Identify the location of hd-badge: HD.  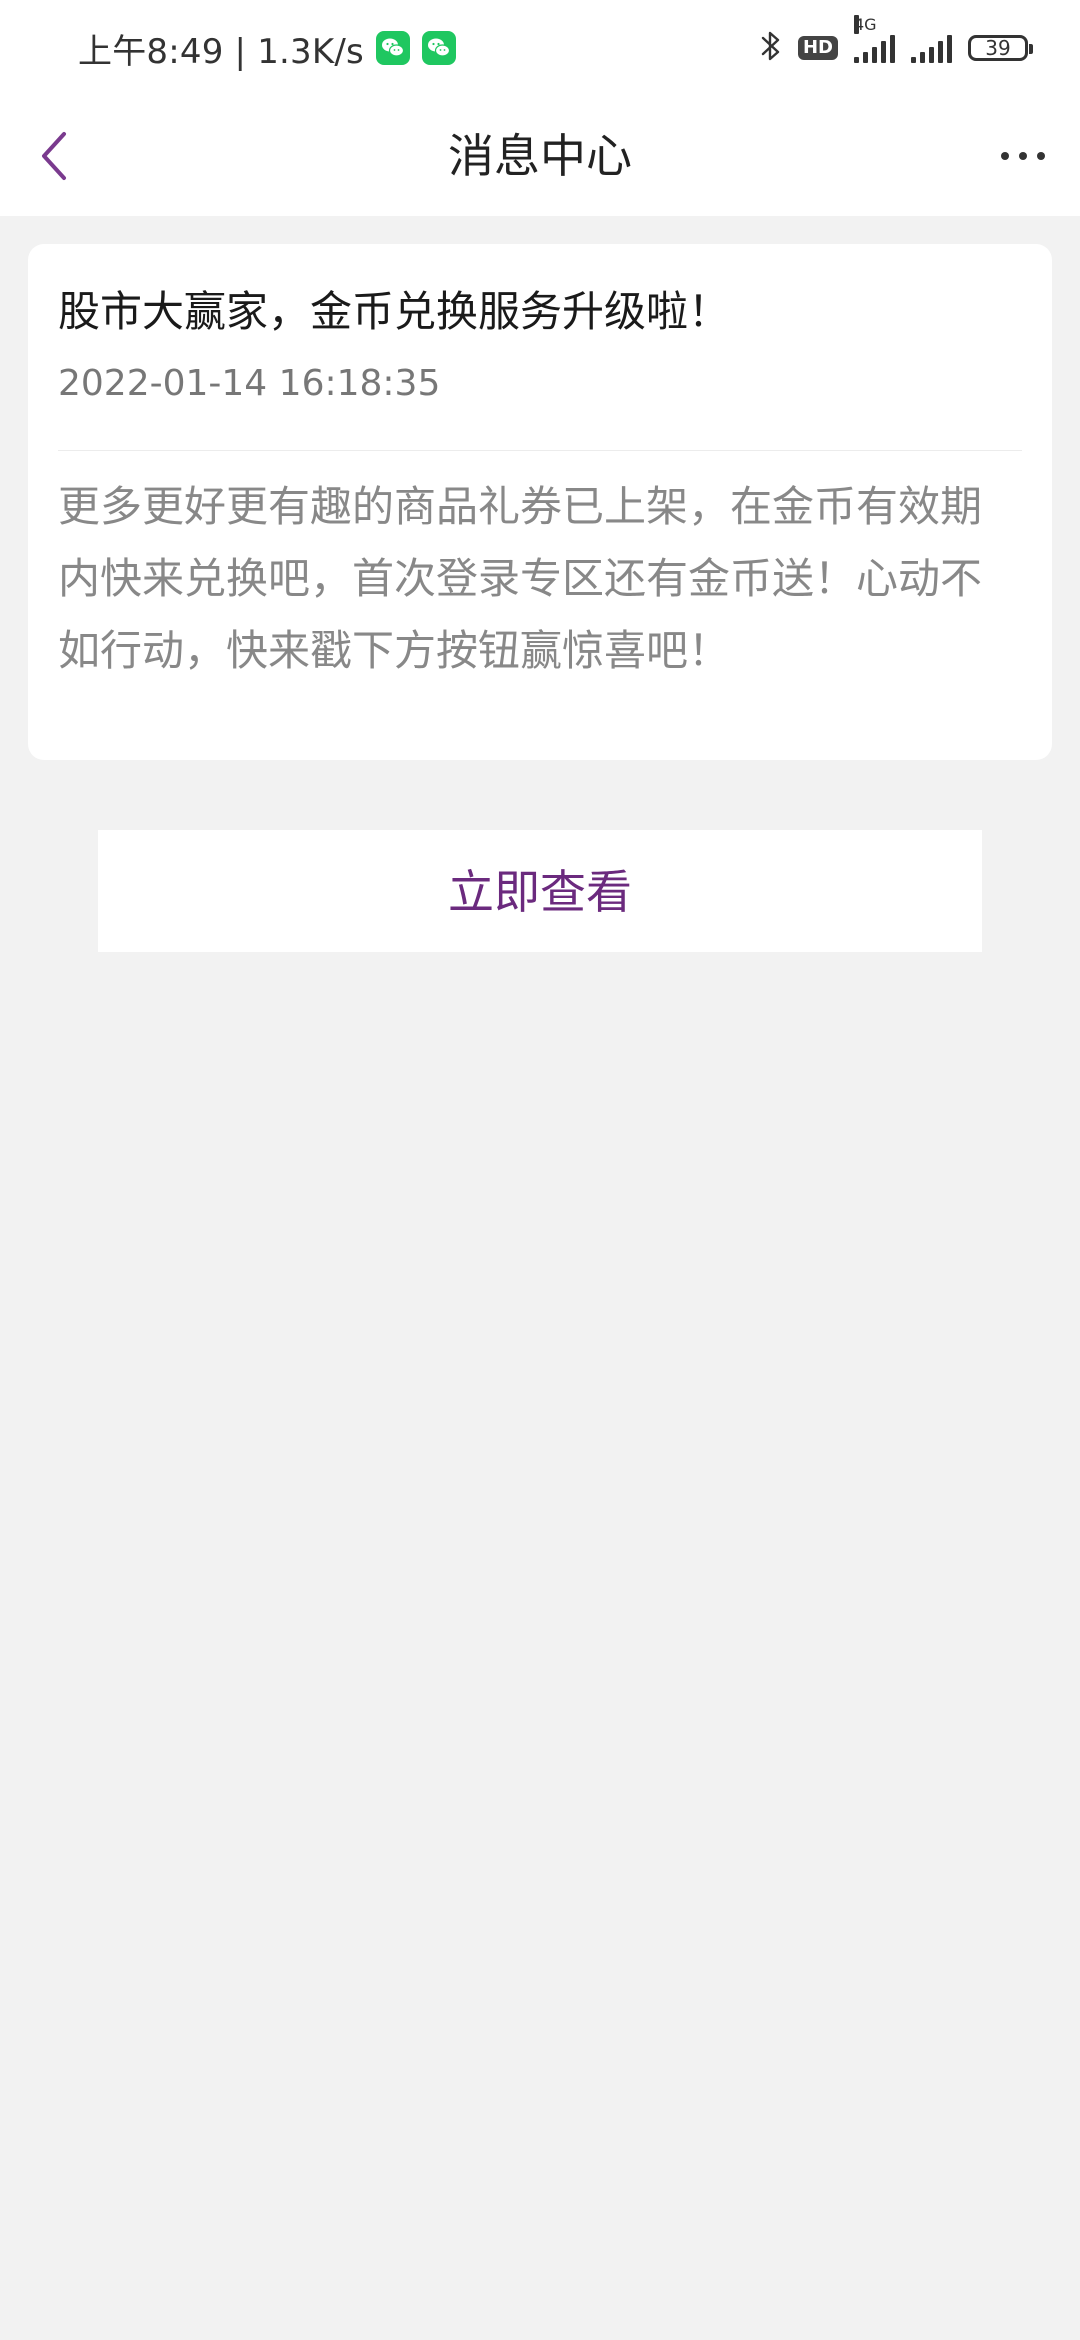
(817, 48).